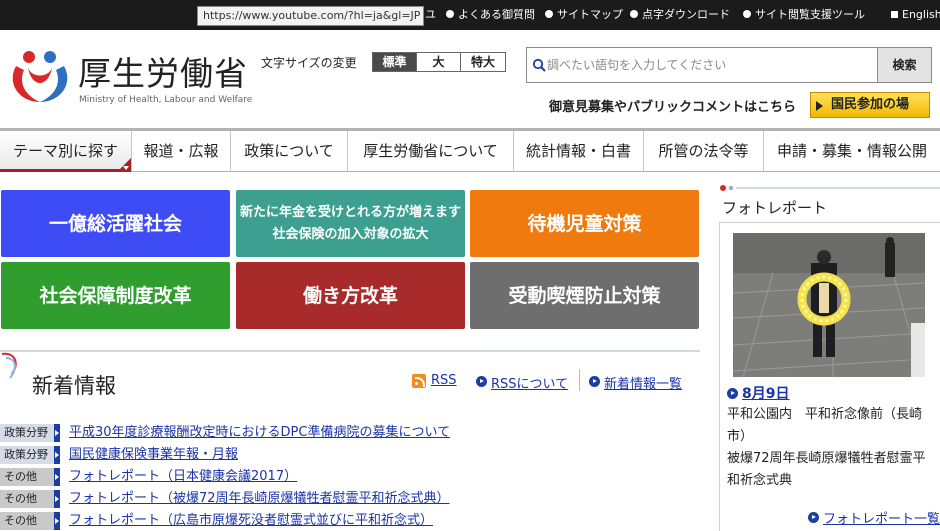 This screenshot has height=531, width=940. I want to click on nav-applications: 申請・募集・情報公開, so click(852, 151).